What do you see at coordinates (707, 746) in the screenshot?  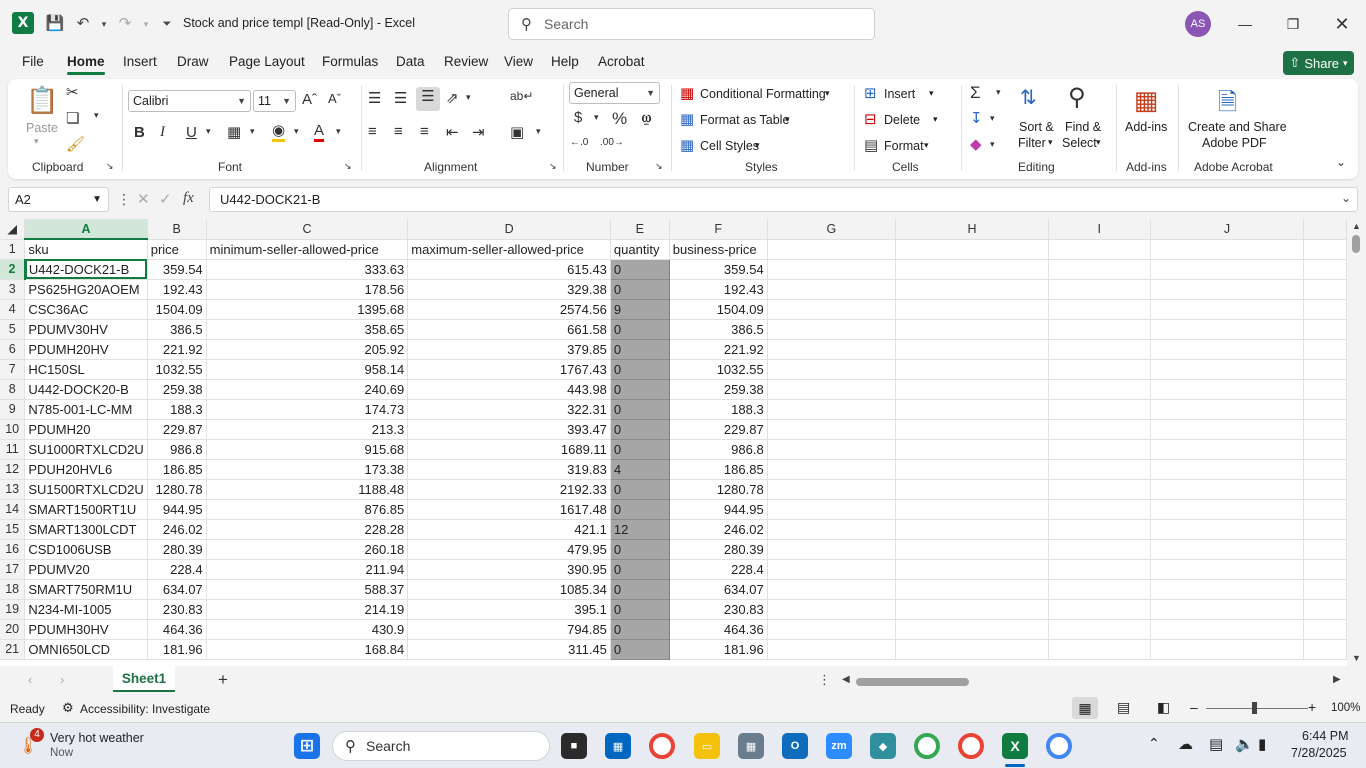 I see `file-explorer-icon: ▭` at bounding box center [707, 746].